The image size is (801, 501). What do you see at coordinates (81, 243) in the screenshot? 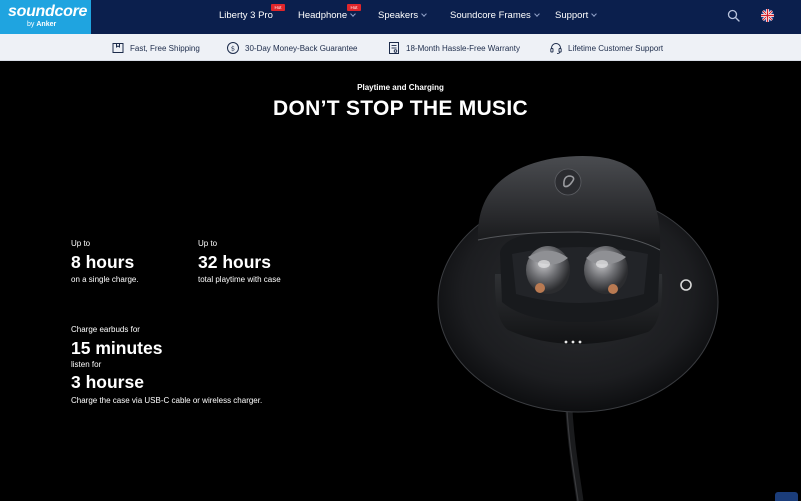
I see `stat-single-prefix: Up to` at bounding box center [81, 243].